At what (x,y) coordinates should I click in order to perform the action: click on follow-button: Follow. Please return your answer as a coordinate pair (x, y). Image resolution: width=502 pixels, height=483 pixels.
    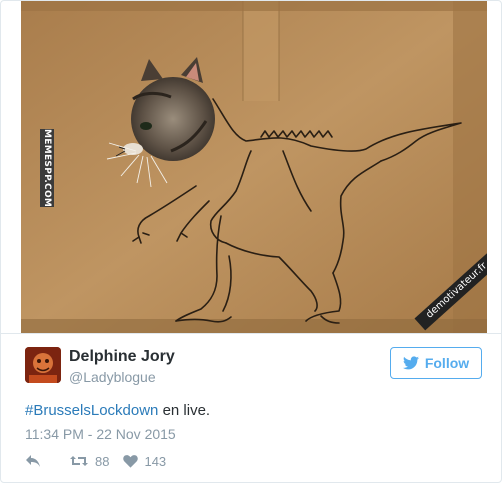
    Looking at the image, I should click on (436, 363).